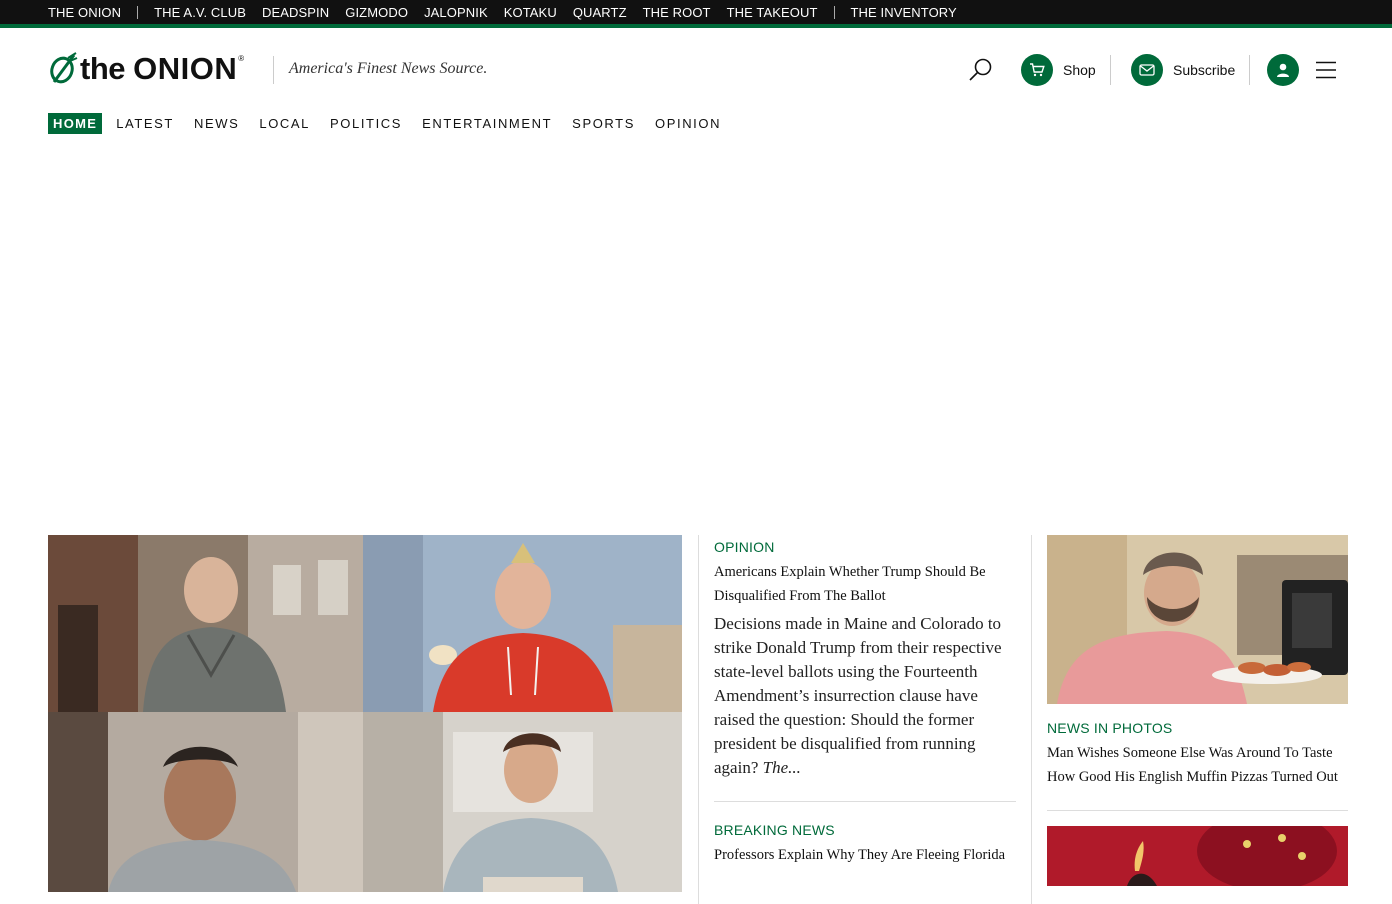  I want to click on breaking-kicker: BREAKING NEWS, so click(865, 831).